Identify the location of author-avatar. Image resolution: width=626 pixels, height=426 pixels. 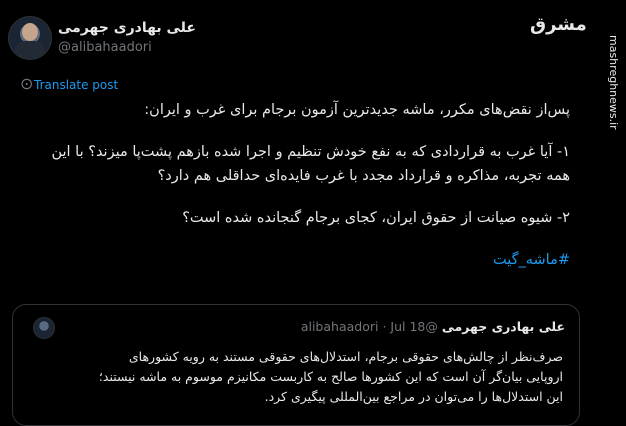
(30, 38).